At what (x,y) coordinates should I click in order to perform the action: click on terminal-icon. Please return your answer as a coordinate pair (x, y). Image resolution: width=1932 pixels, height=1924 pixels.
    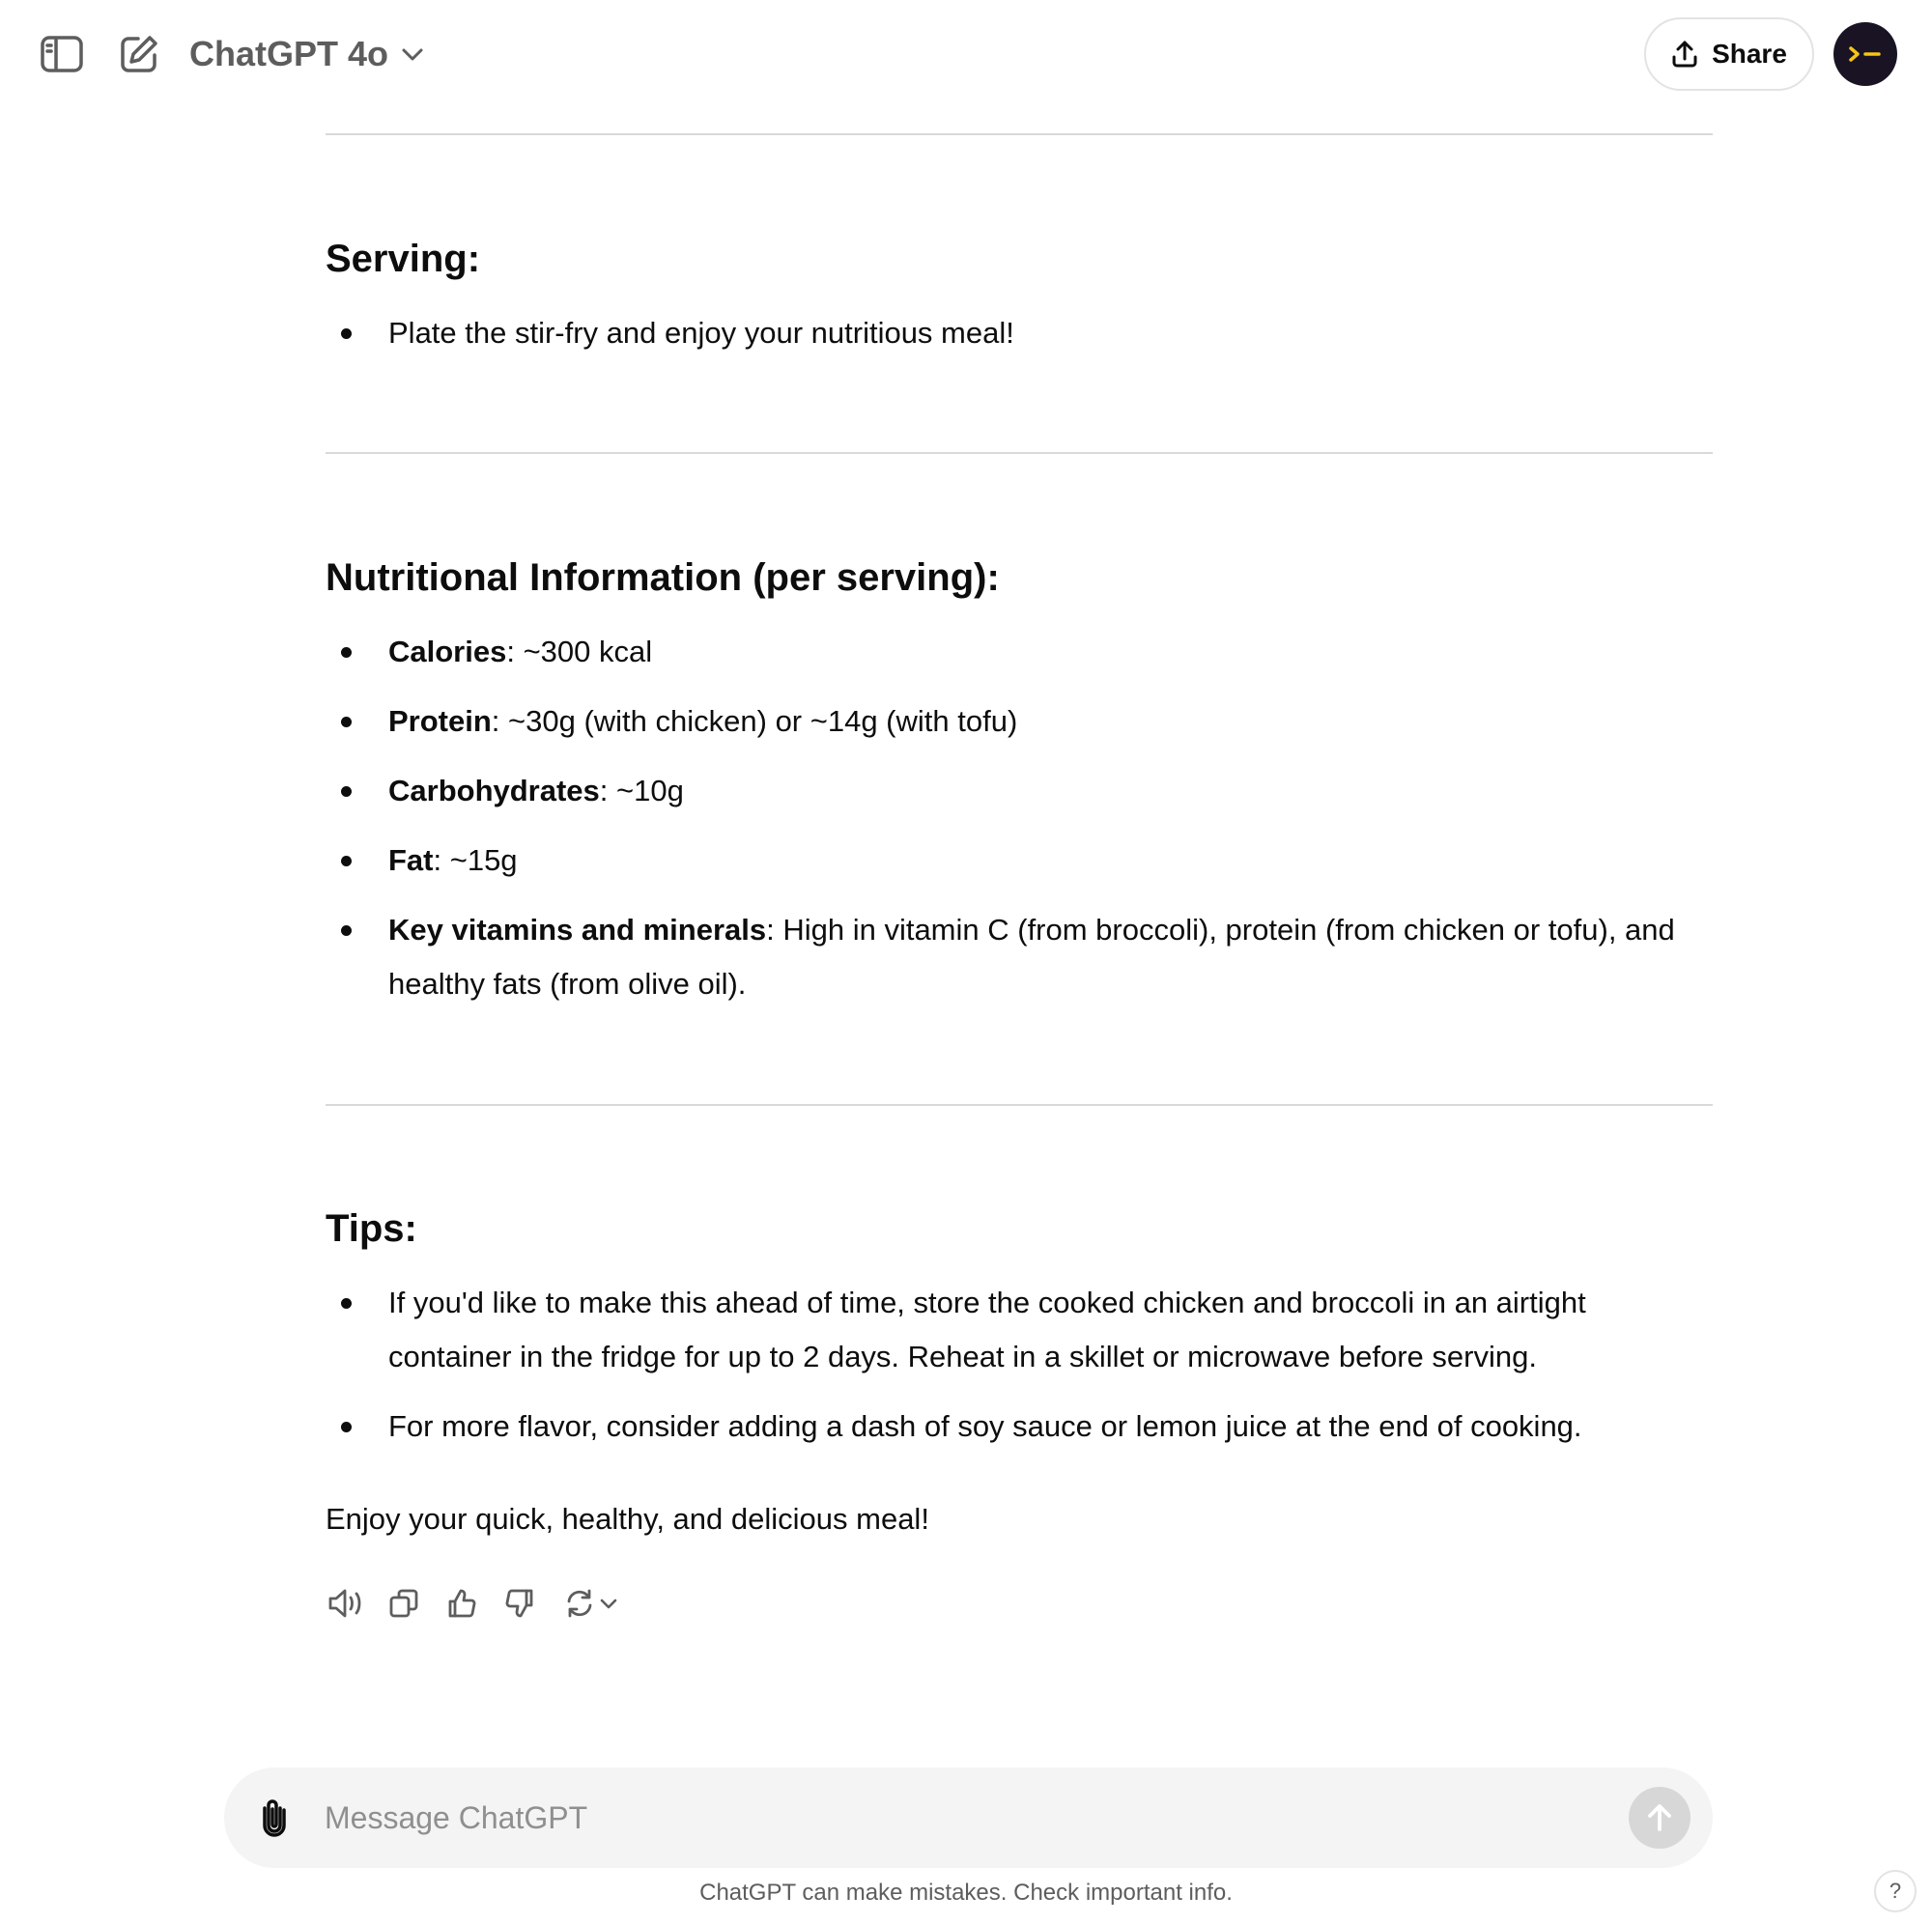
    Looking at the image, I should click on (1865, 54).